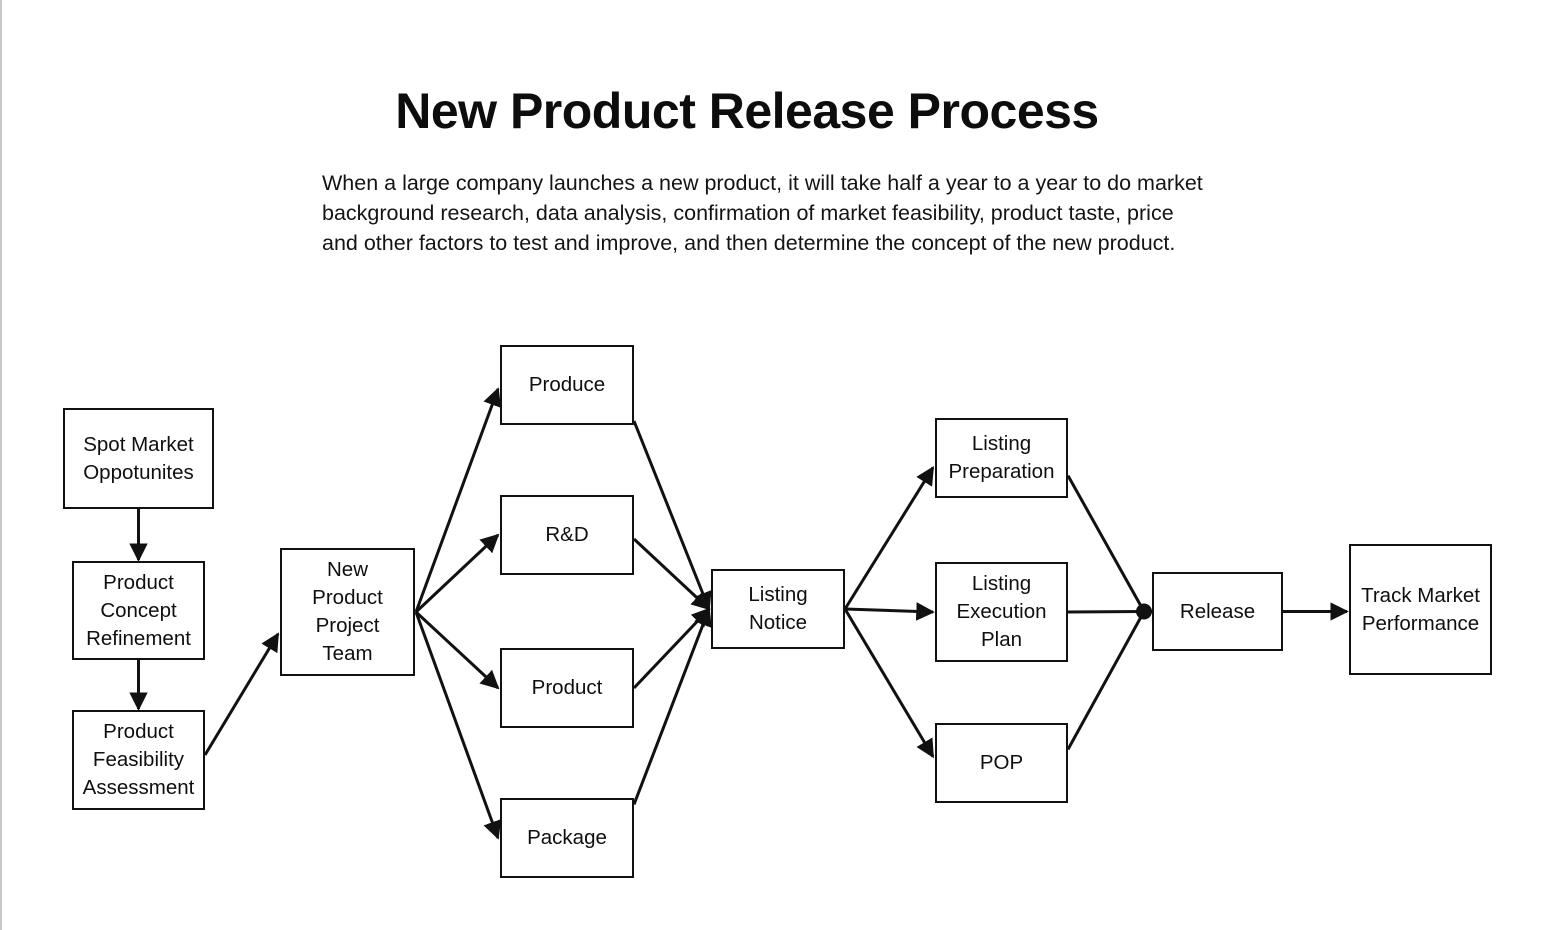 The width and height of the screenshot is (1549, 930). Describe the element at coordinates (889, 538) in the screenshot. I see `edge-listing-notice-to-listing-preparation` at that location.